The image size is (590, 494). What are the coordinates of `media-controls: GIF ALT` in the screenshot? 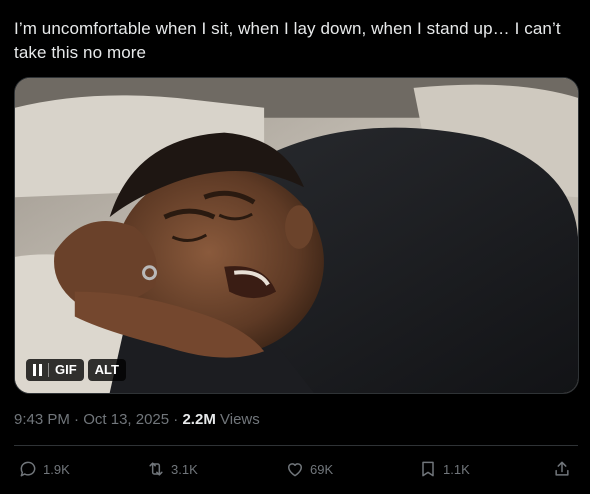 It's located at (76, 370).